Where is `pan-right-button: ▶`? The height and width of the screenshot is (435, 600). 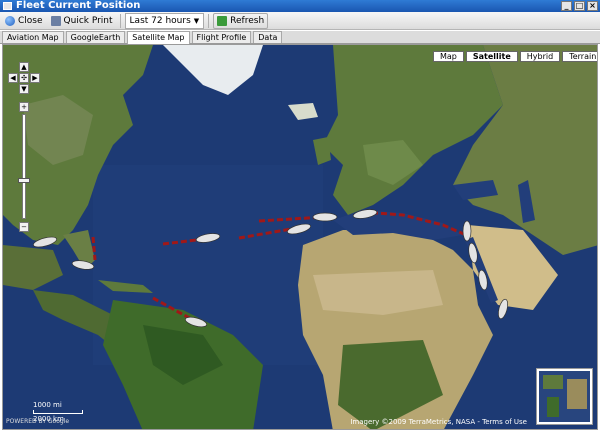
pan-right-button: ▶ is located at coordinates (35, 78).